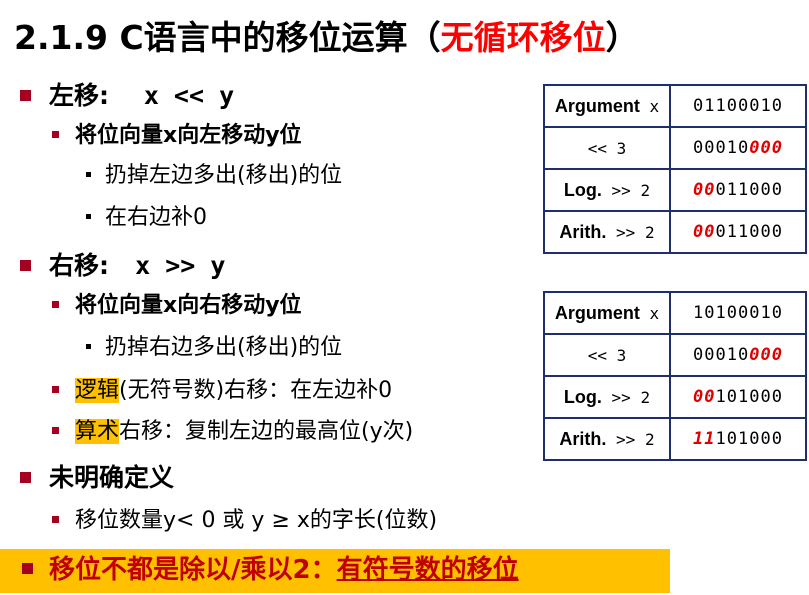  What do you see at coordinates (738, 397) in the screenshot?
I see `row-bits: 00101000` at bounding box center [738, 397].